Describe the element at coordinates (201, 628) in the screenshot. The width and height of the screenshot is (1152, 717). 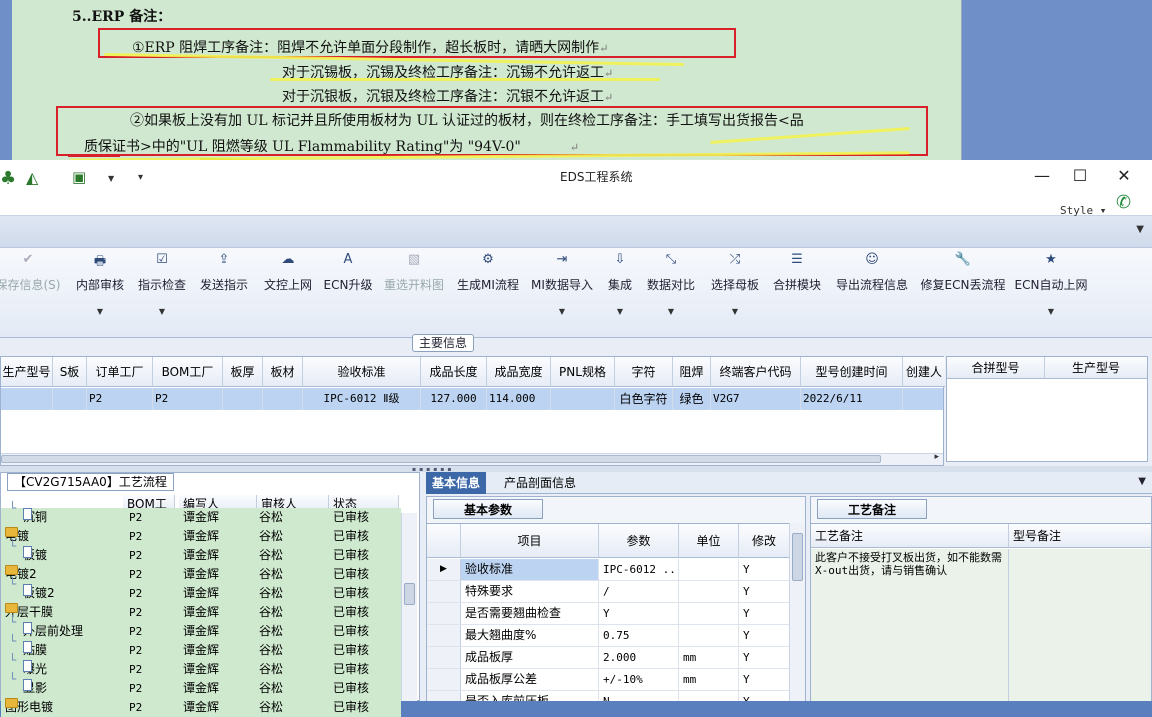
I see `tree-row: └ 外层前处理 P2 谭金辉 谷松 已审核` at that location.